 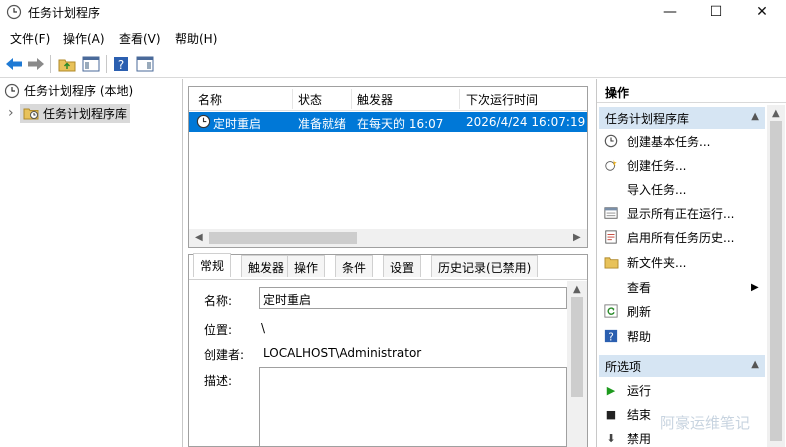 What do you see at coordinates (611, 262) in the screenshot?
I see `folder-icon` at bounding box center [611, 262].